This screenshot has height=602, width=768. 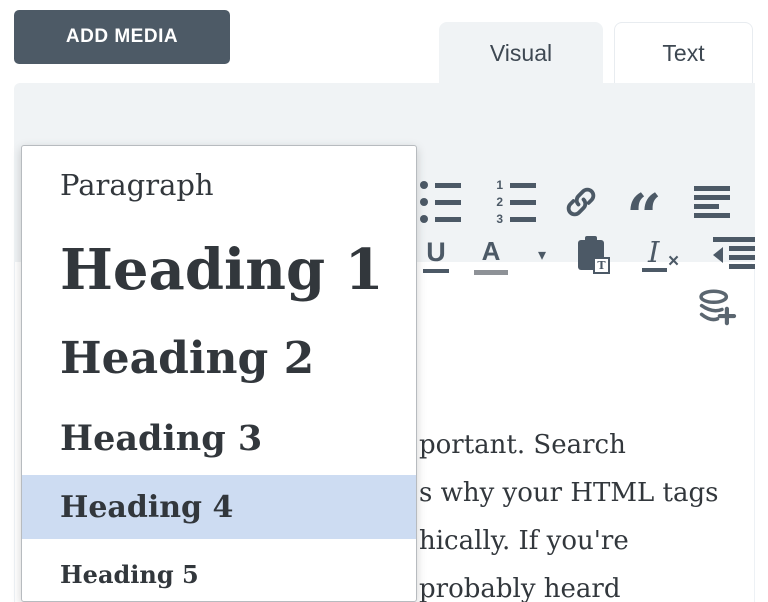 I want to click on text-line: probably heard, so click(x=520, y=588).